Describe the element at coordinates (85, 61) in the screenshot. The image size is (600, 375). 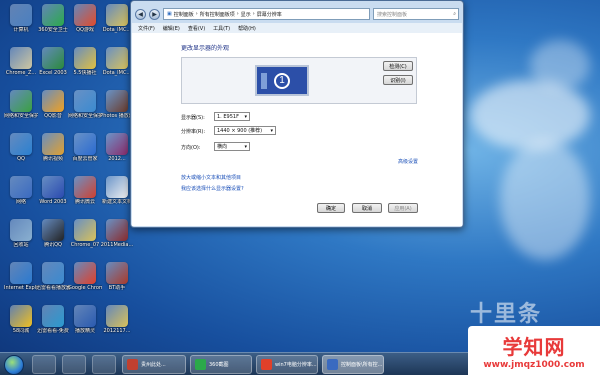
I see `desktop-icon: 5.5快播社` at that location.